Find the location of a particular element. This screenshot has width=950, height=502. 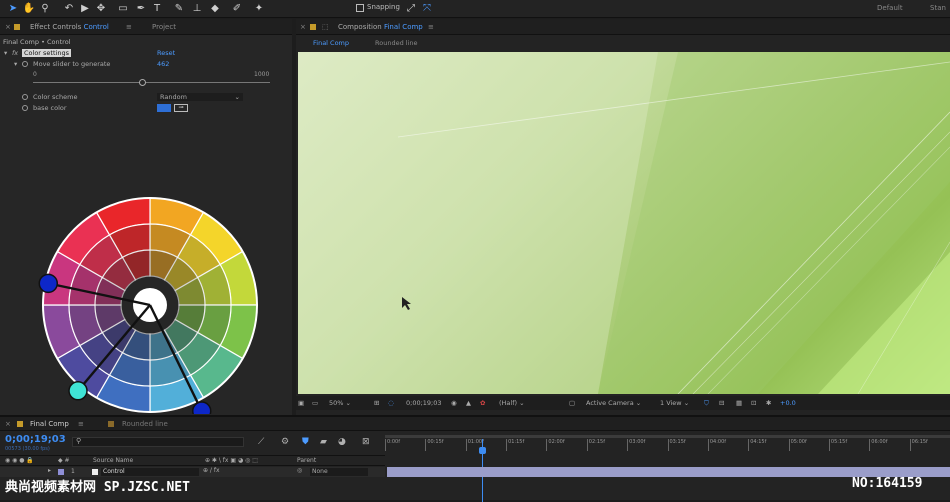

flowchart-icon: ⊡ is located at coordinates (753, 403).